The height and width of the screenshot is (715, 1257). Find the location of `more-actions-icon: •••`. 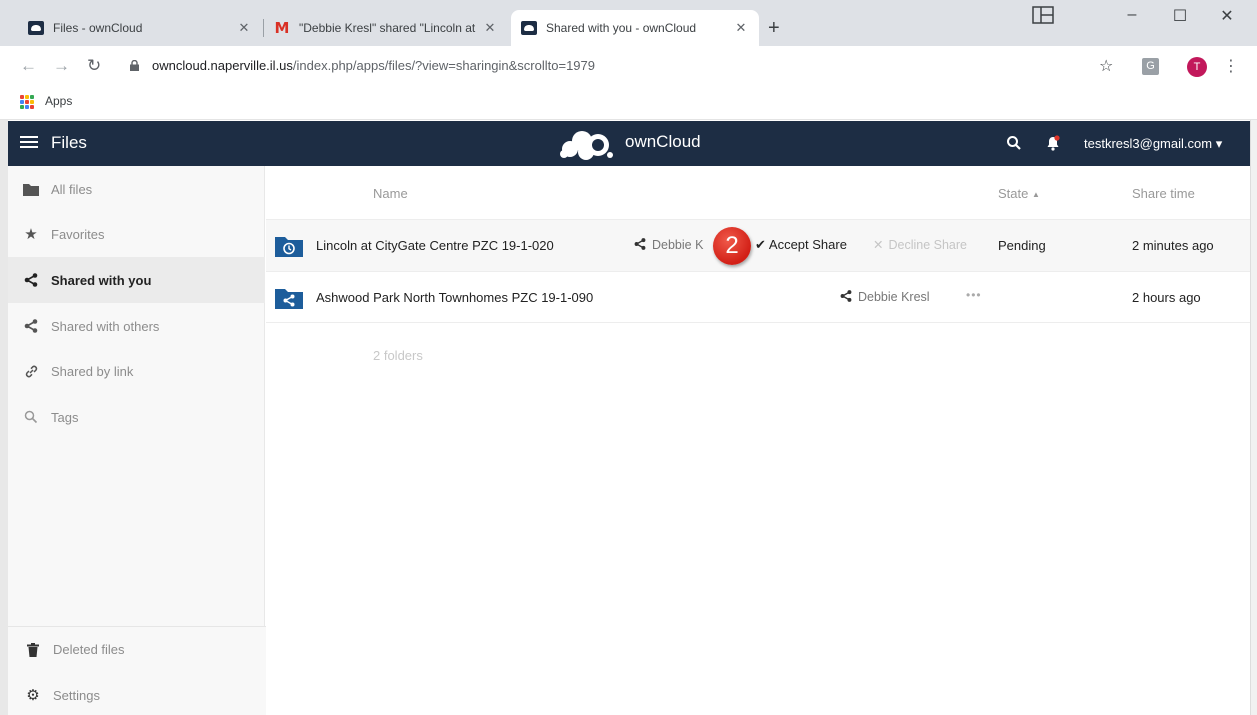

more-actions-icon: ••• is located at coordinates (974, 295).